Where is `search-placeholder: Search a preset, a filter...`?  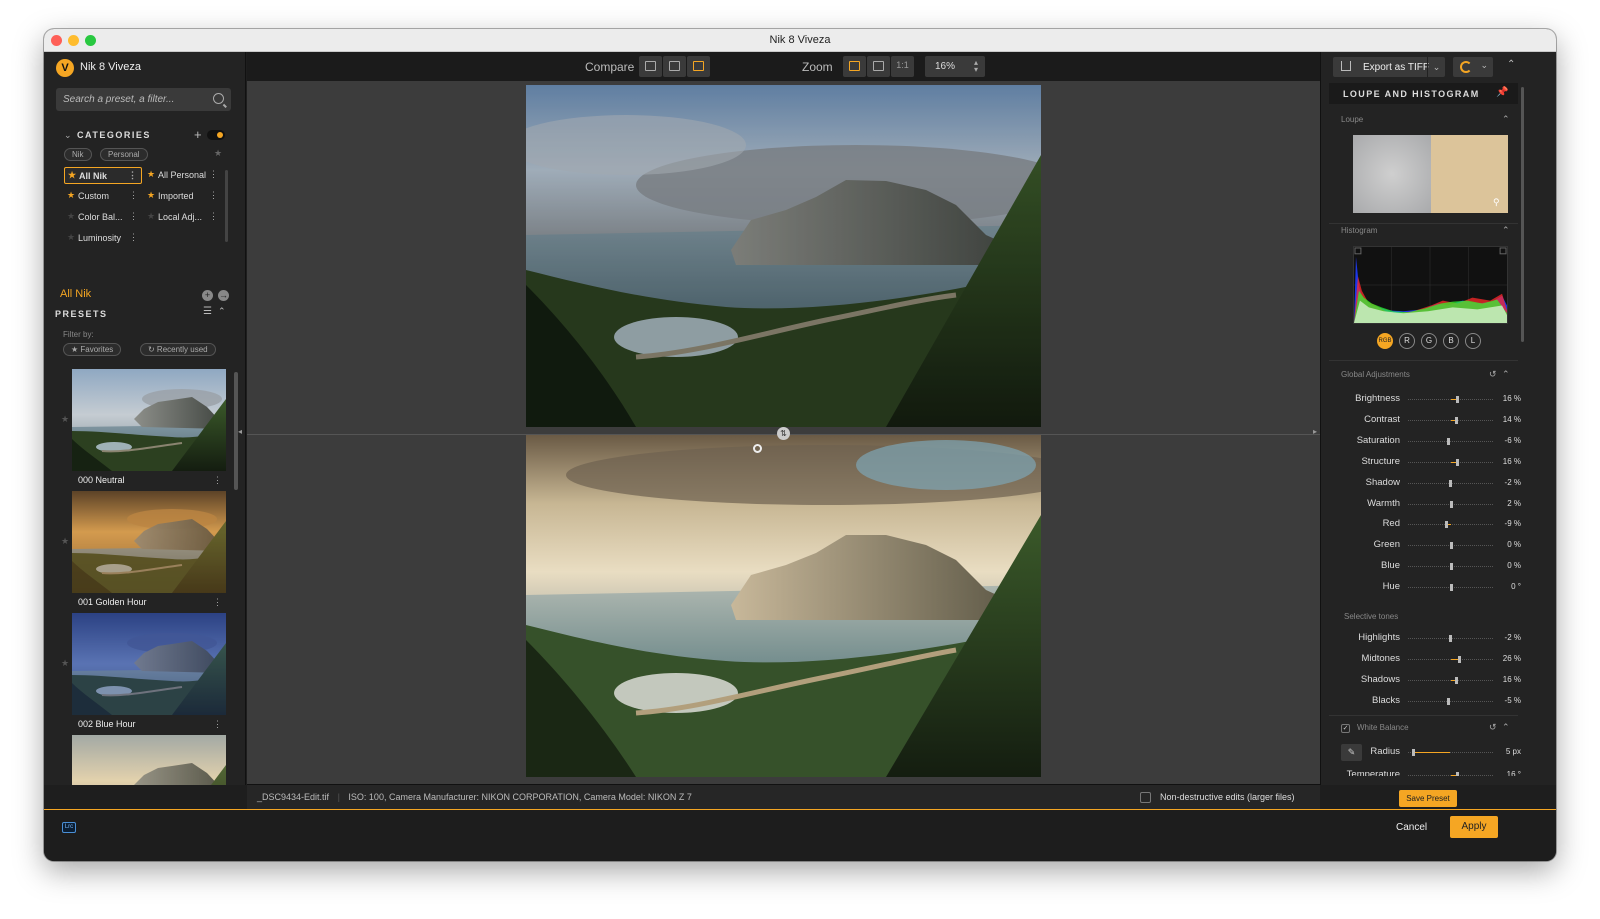 search-placeholder: Search a preset, a filter... is located at coordinates (119, 99).